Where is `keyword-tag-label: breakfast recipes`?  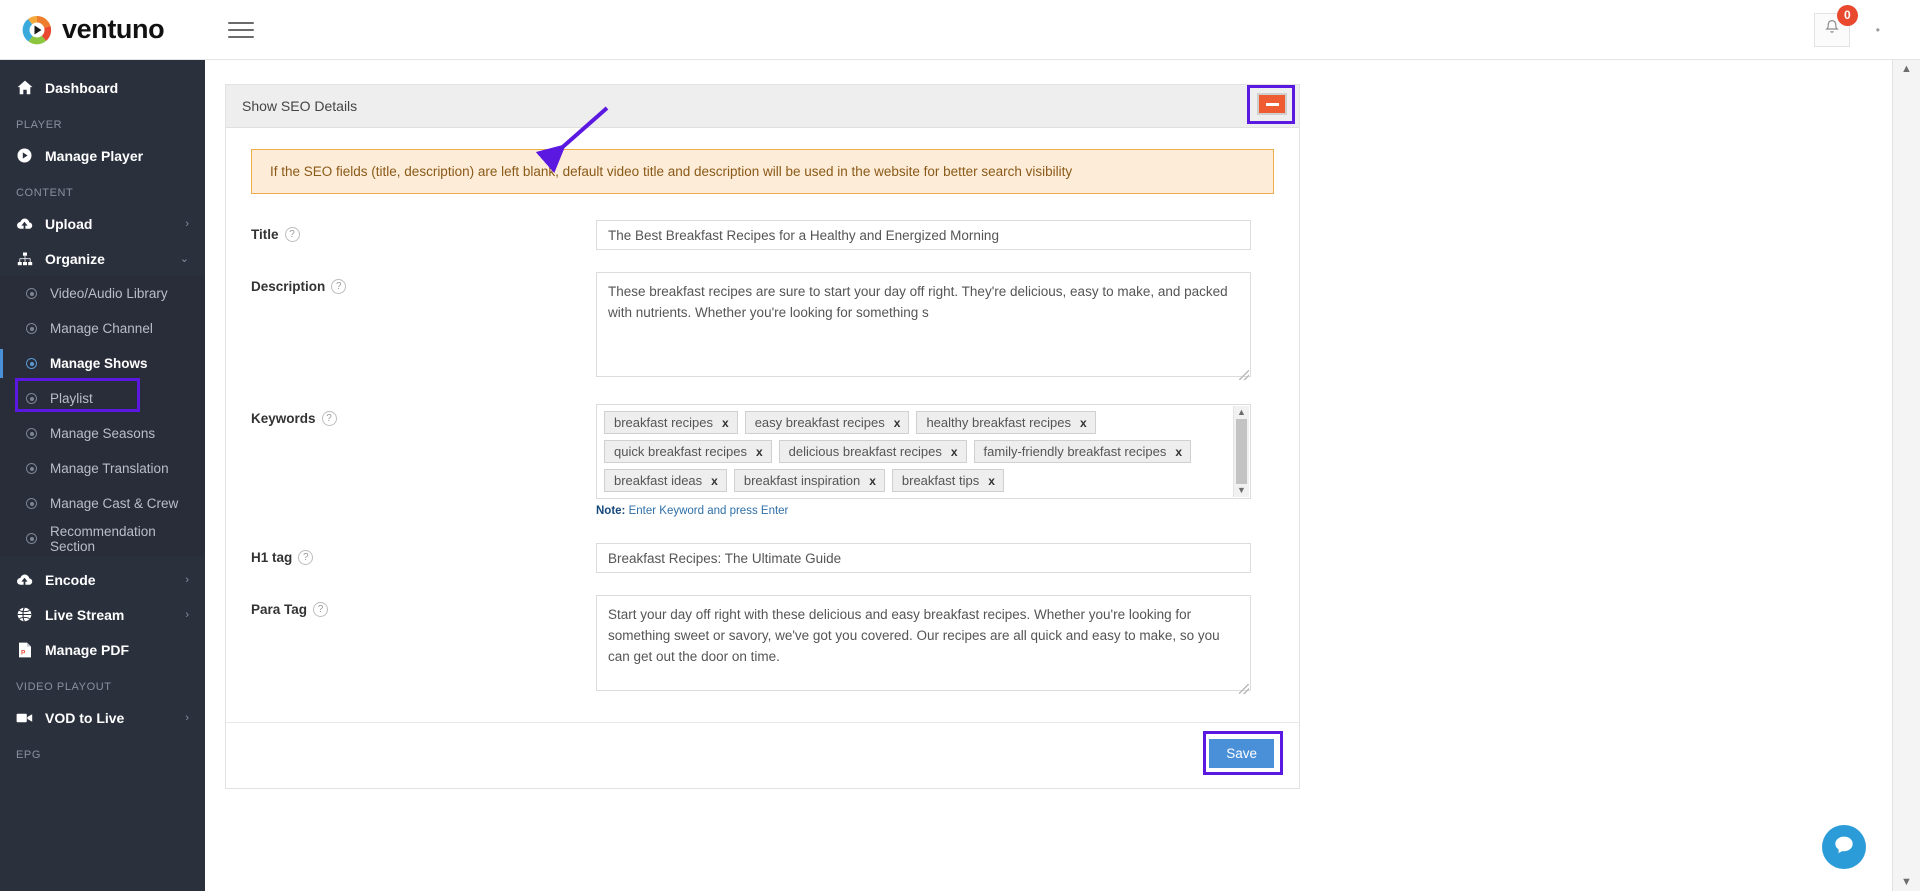
keyword-tag-label: breakfast recipes is located at coordinates (663, 422).